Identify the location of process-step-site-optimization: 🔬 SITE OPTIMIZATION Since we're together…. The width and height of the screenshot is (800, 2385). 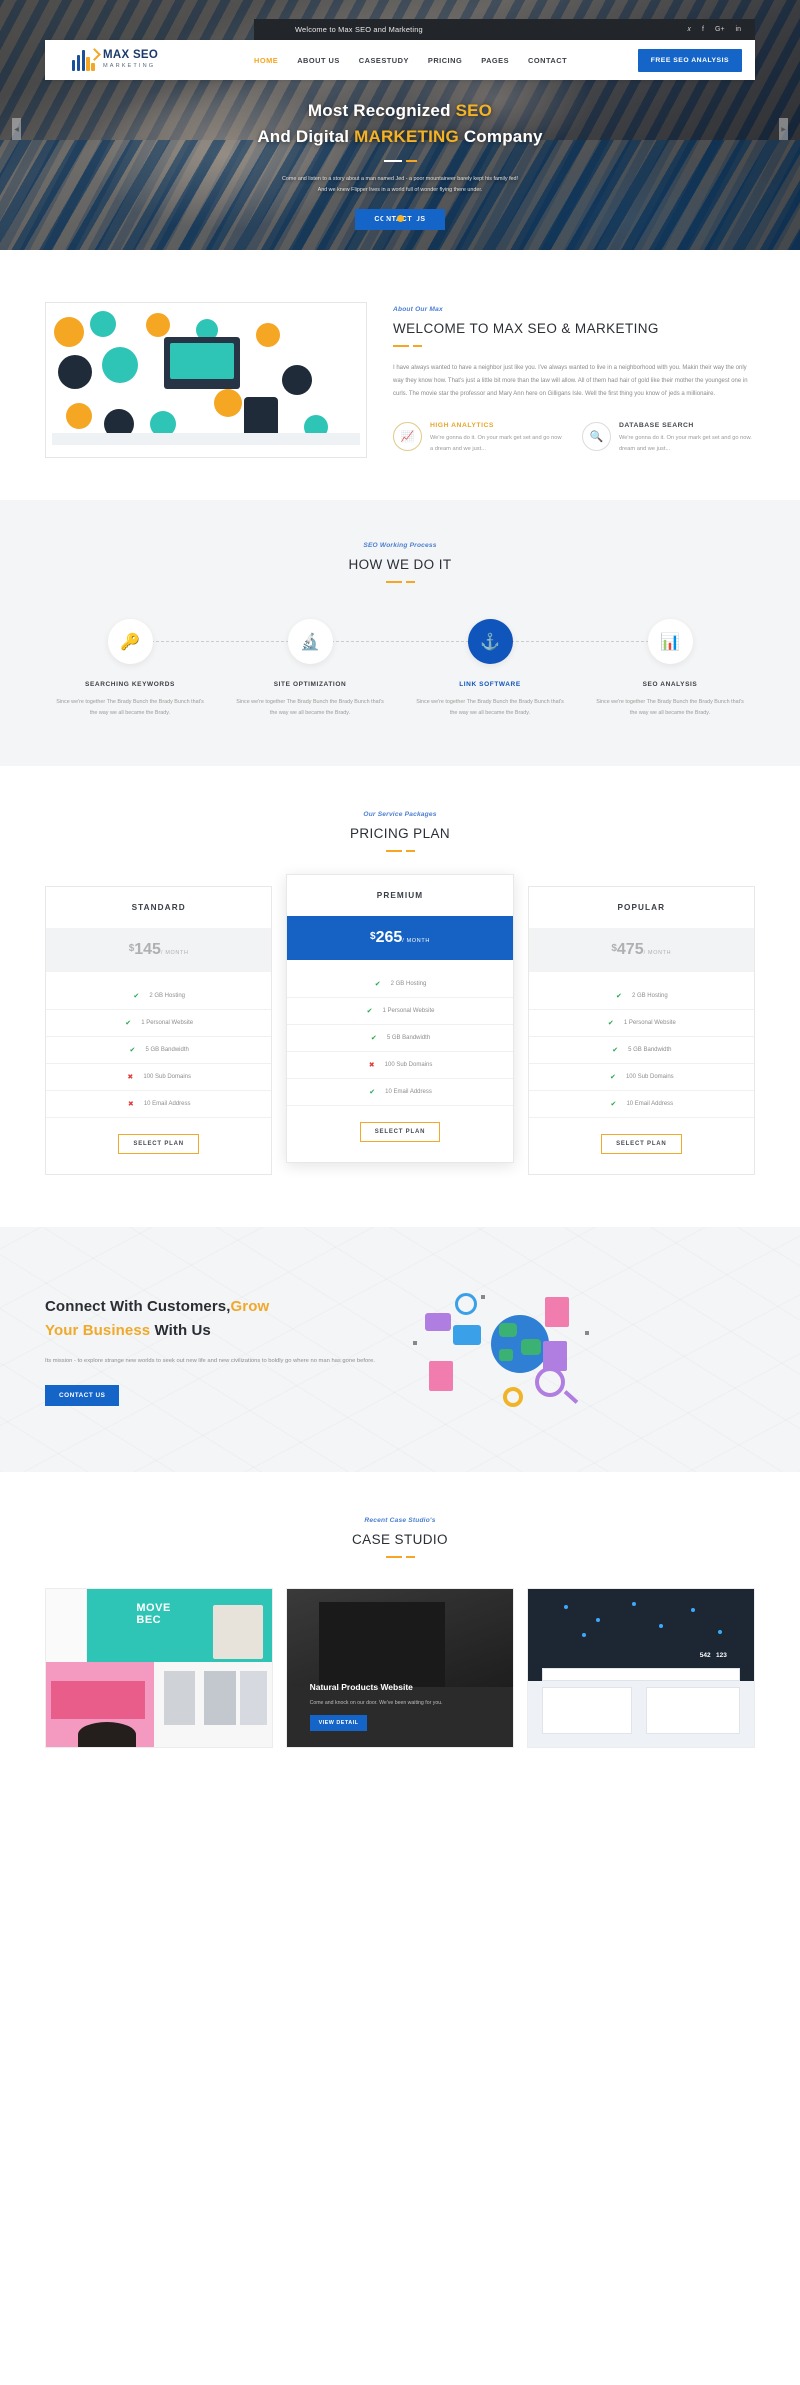
(310, 668).